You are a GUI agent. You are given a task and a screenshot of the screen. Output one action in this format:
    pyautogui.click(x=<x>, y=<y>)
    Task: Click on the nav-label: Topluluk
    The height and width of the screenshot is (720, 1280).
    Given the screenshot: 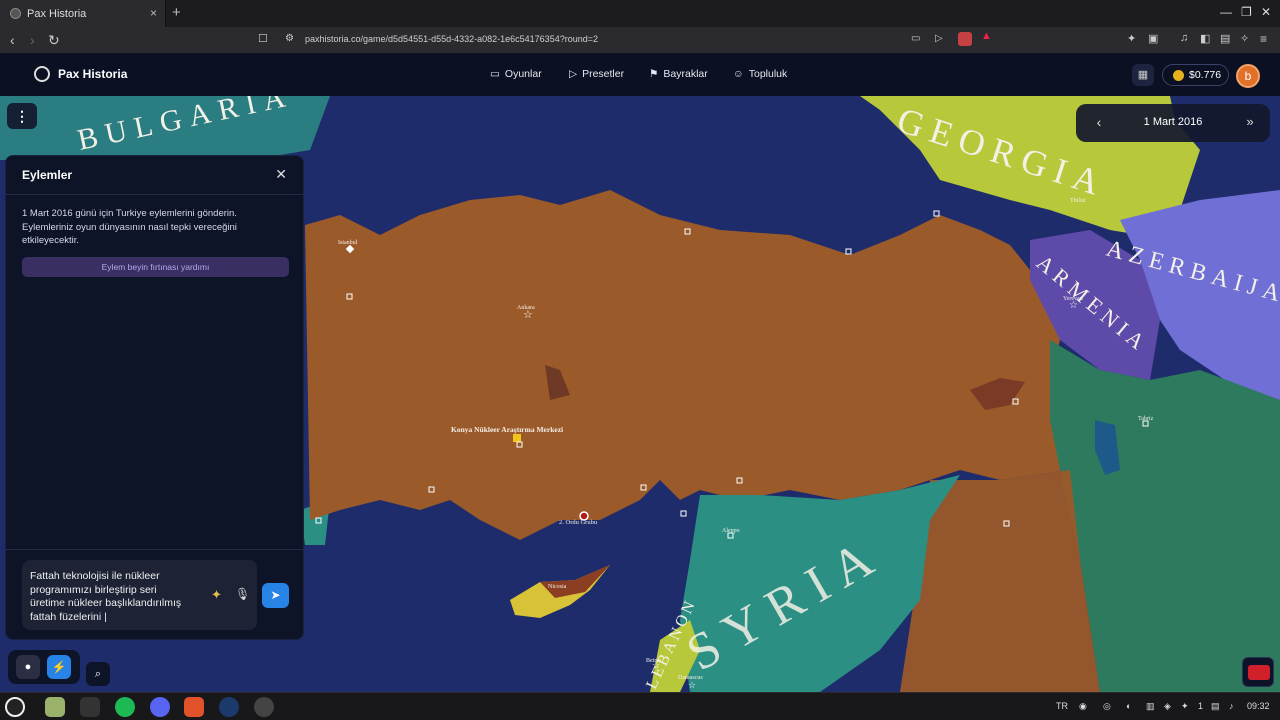 What is the action you would take?
    pyautogui.click(x=768, y=74)
    